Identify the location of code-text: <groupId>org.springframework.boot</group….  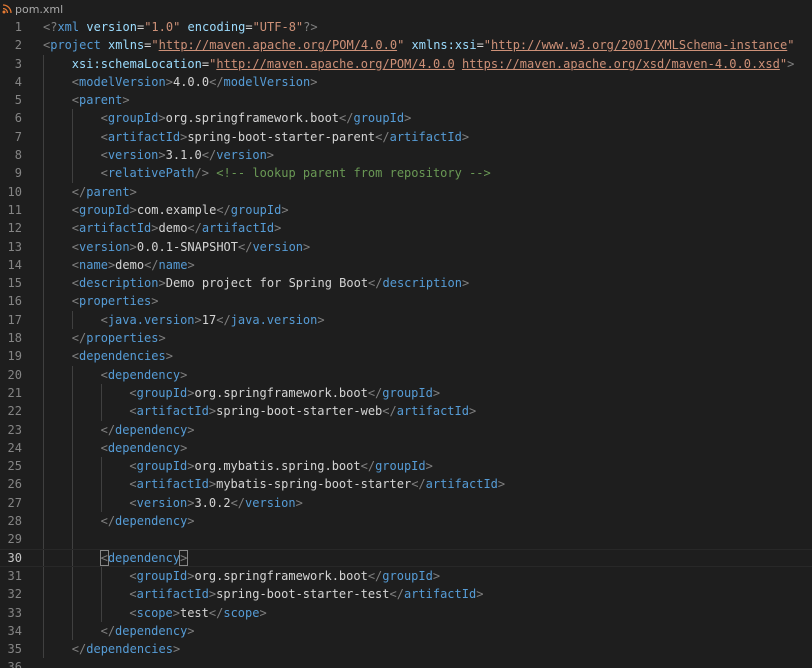
(284, 576).